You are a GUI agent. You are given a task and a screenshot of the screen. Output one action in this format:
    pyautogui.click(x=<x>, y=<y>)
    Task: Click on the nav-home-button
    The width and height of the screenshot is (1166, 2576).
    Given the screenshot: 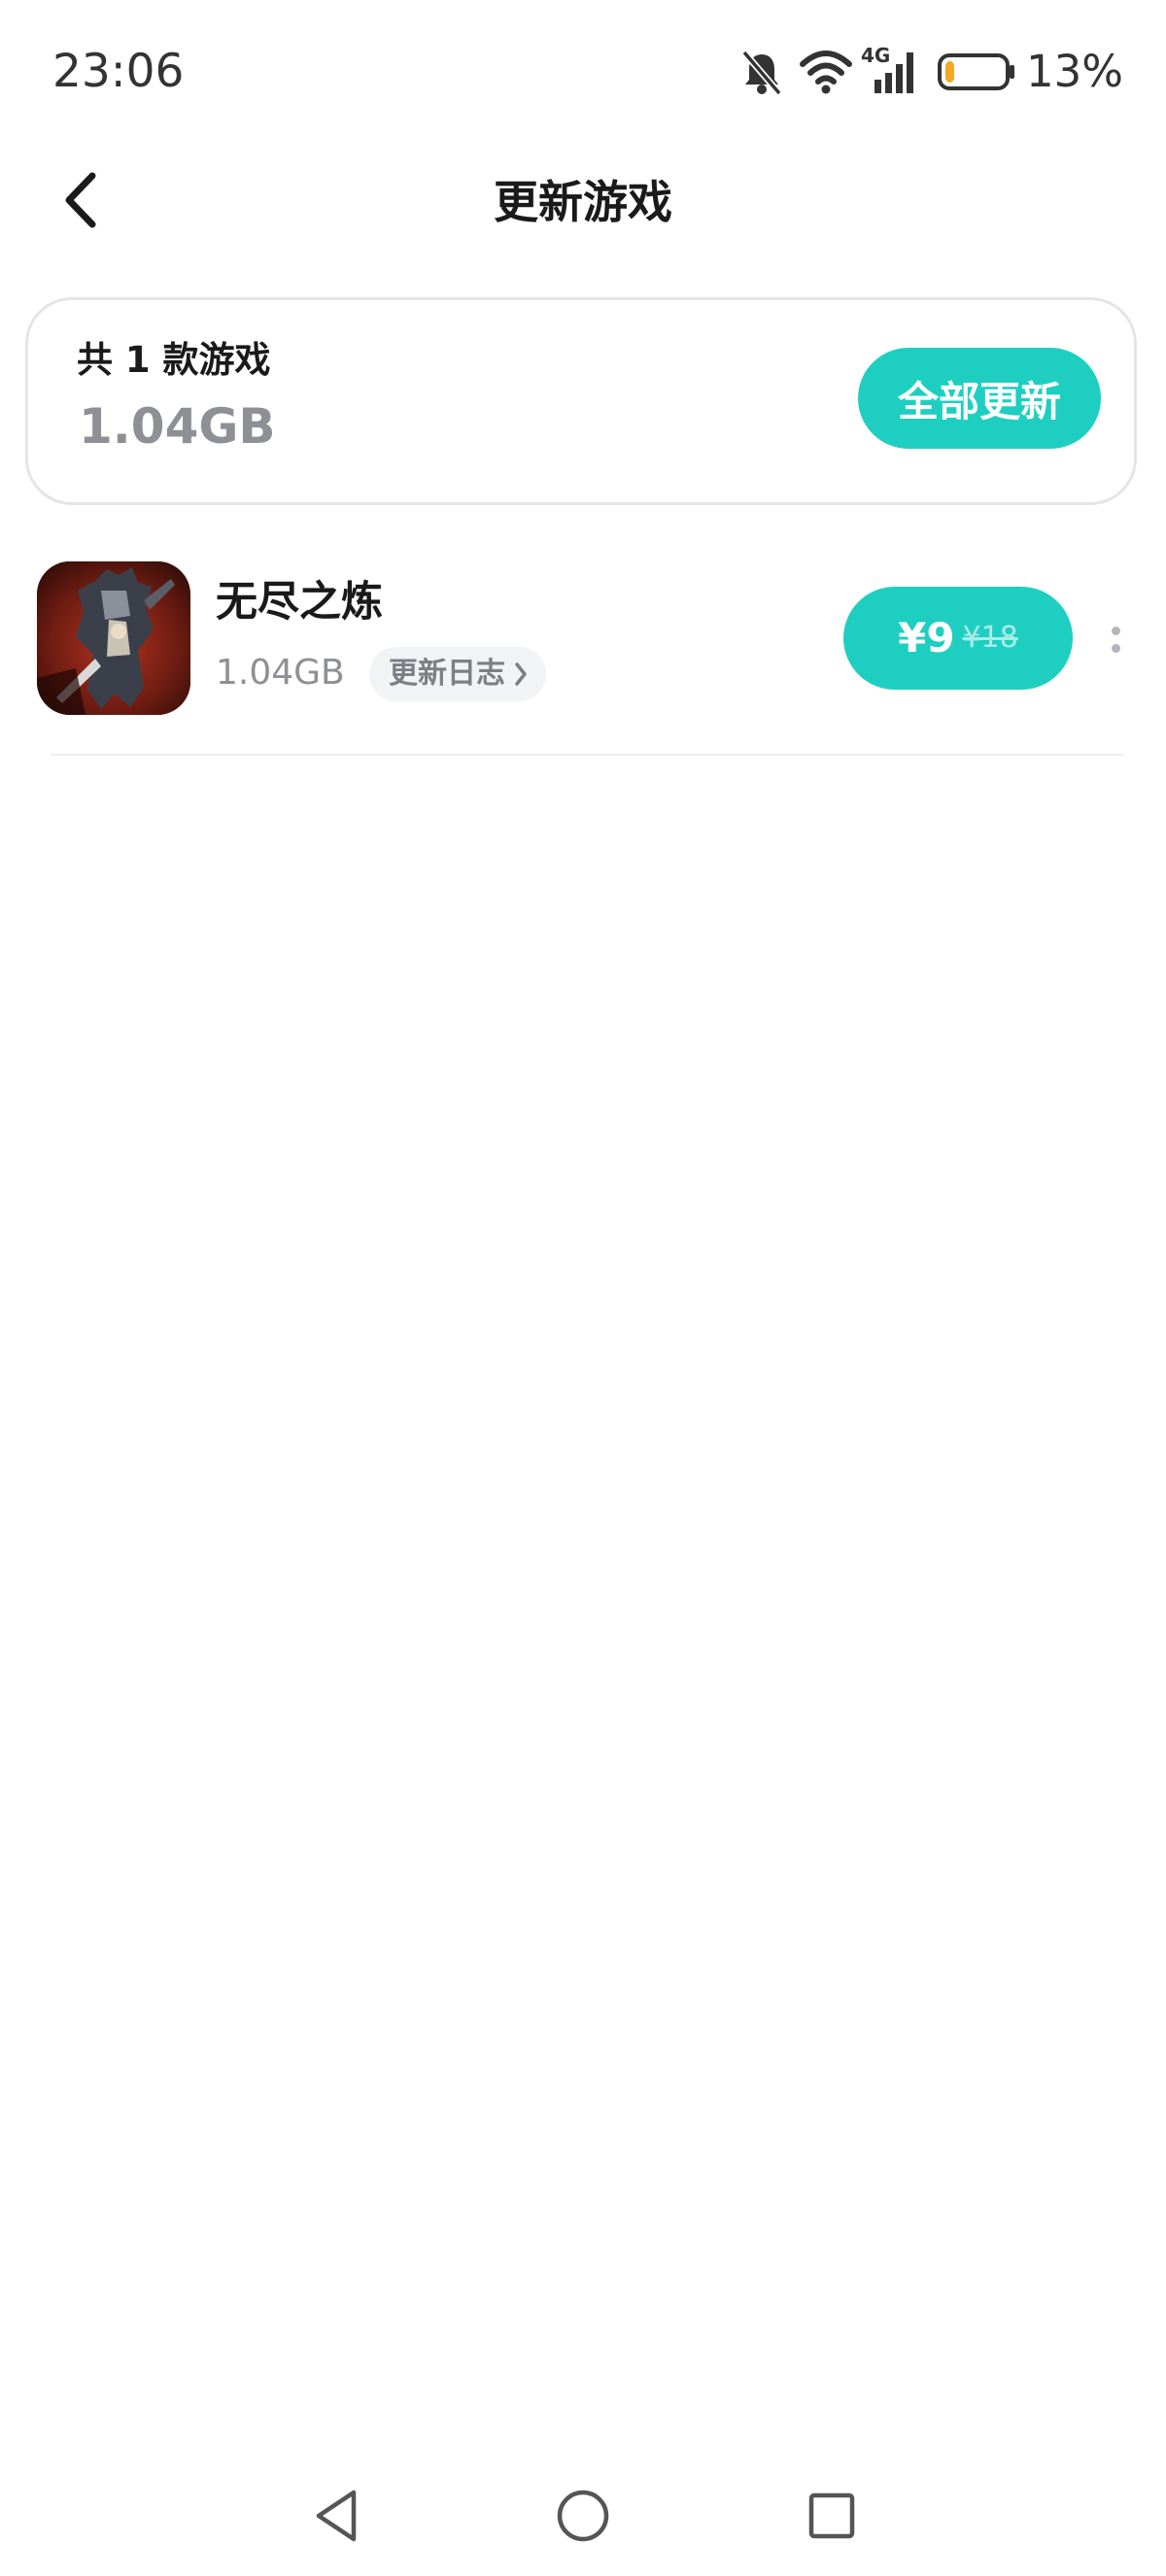 What is the action you would take?
    pyautogui.click(x=583, y=2516)
    